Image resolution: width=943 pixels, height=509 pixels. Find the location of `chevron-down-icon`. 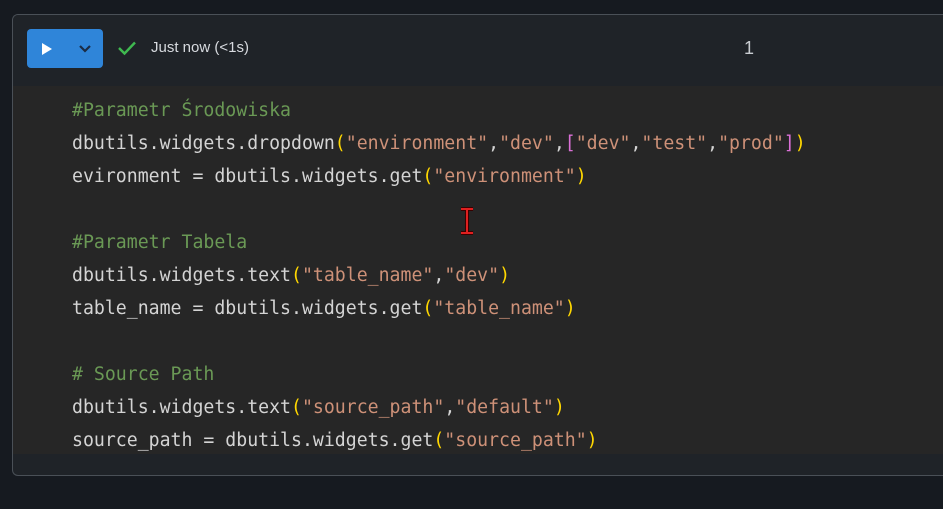

chevron-down-icon is located at coordinates (85, 48).